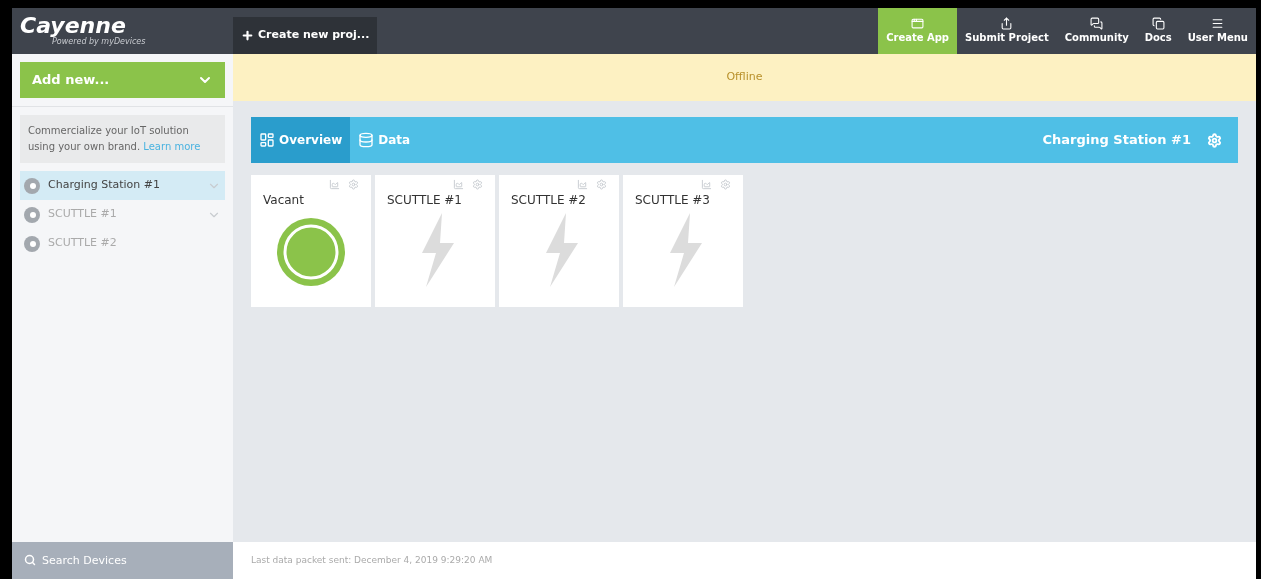  What do you see at coordinates (673, 200) in the screenshot?
I see `widget-title: SCUTTLE #3` at bounding box center [673, 200].